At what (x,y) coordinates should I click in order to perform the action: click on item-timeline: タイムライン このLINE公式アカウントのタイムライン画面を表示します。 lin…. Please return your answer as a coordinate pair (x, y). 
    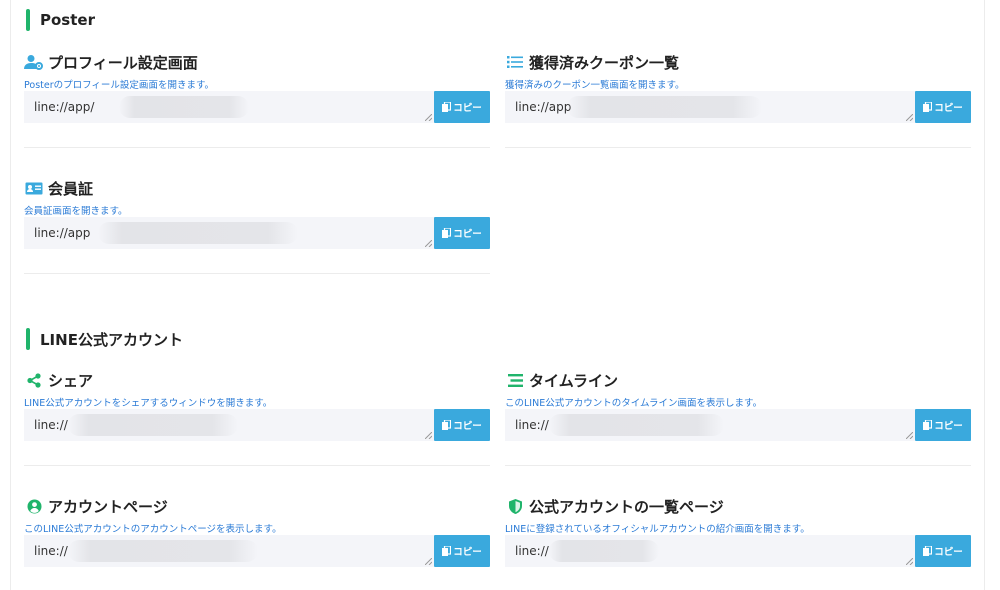
    Looking at the image, I should click on (738, 405).